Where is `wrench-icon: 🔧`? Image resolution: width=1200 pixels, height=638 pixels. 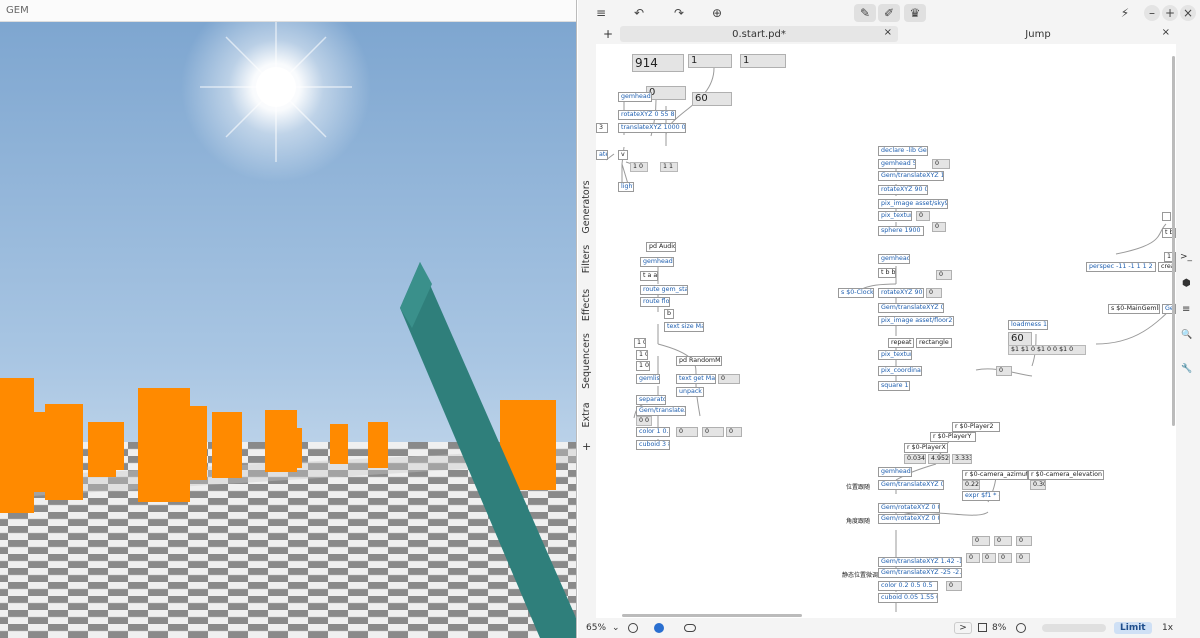
wrench-icon: 🔧 is located at coordinates (1186, 369).